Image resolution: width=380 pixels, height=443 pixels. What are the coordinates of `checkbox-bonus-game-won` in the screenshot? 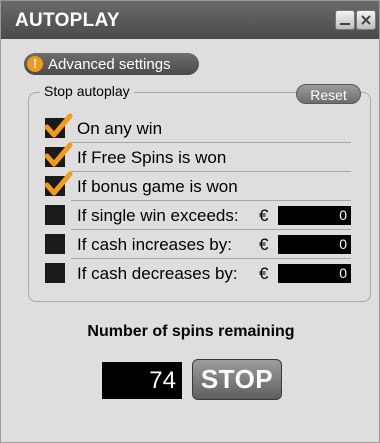 It's located at (58, 183).